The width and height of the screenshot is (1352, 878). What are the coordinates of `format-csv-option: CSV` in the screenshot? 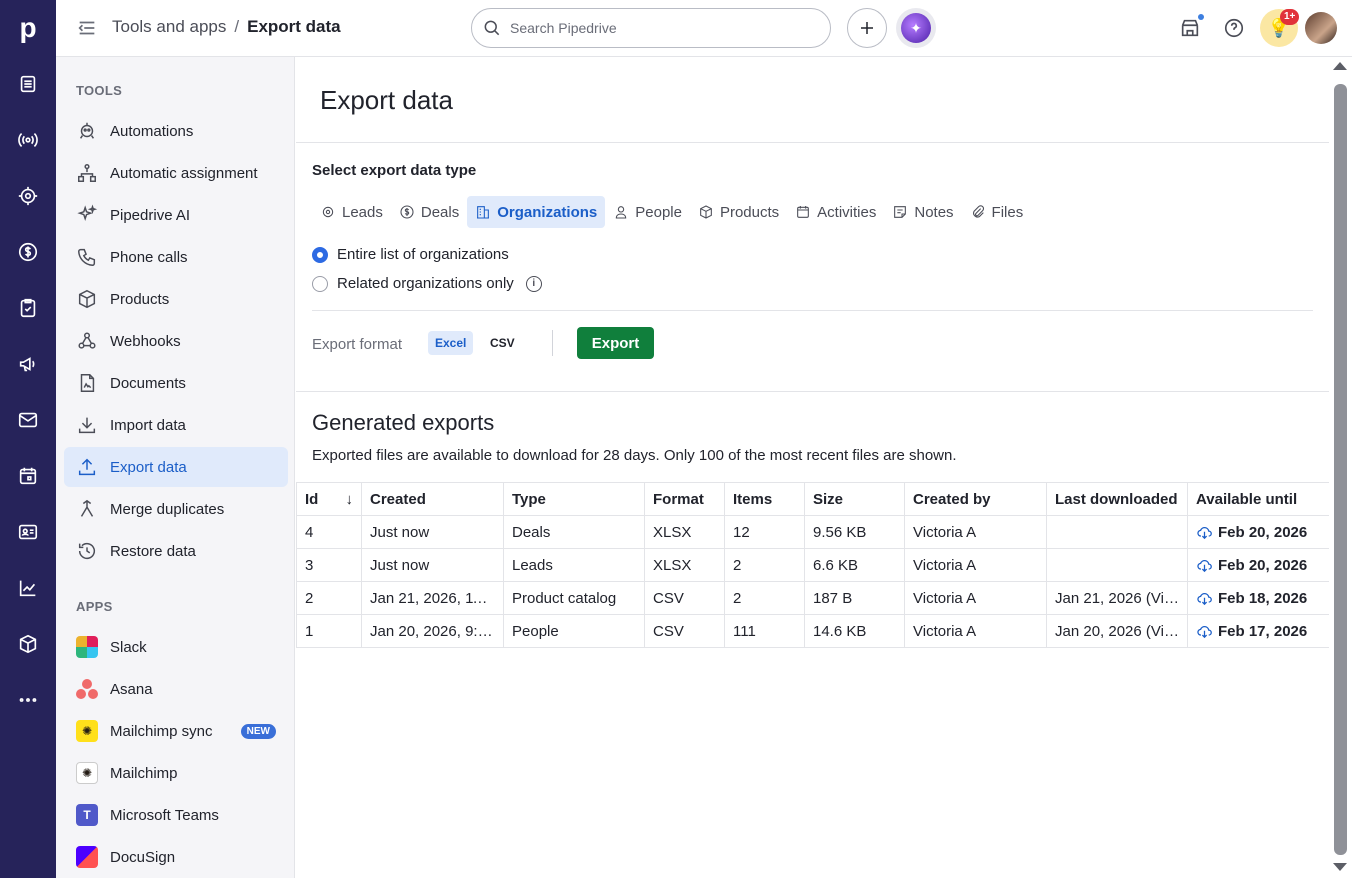 It's located at (502, 343).